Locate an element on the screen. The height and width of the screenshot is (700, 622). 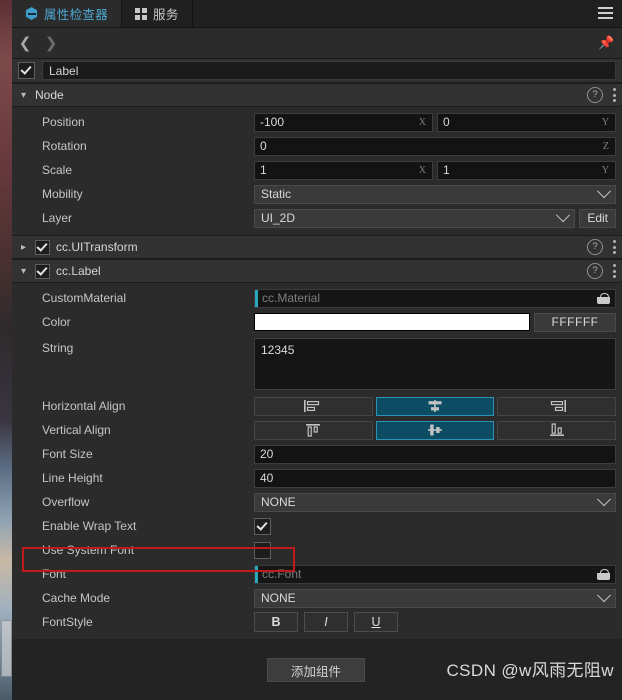
align-right-icon is located at coordinates (557, 406).